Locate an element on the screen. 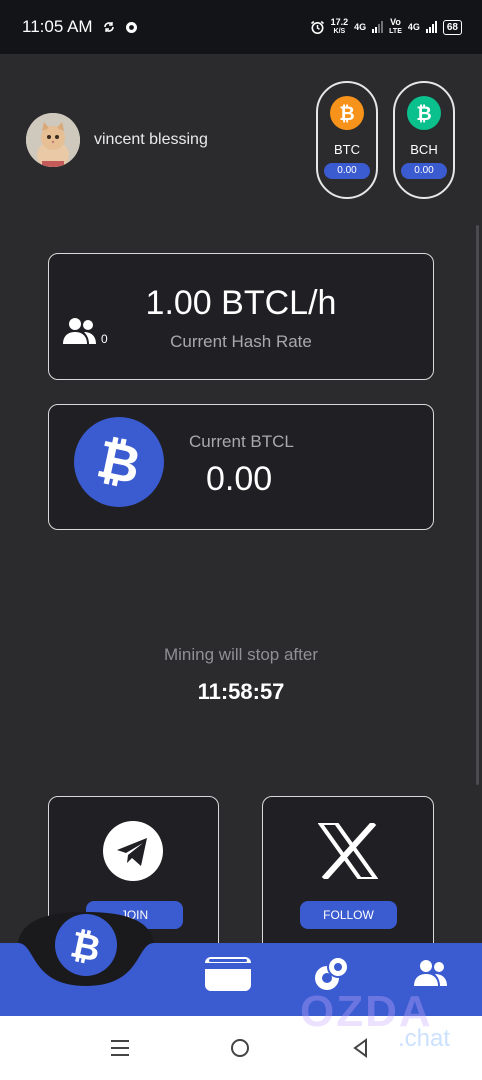  mining-status-text: Mining will stop after is located at coordinates (240, 654).